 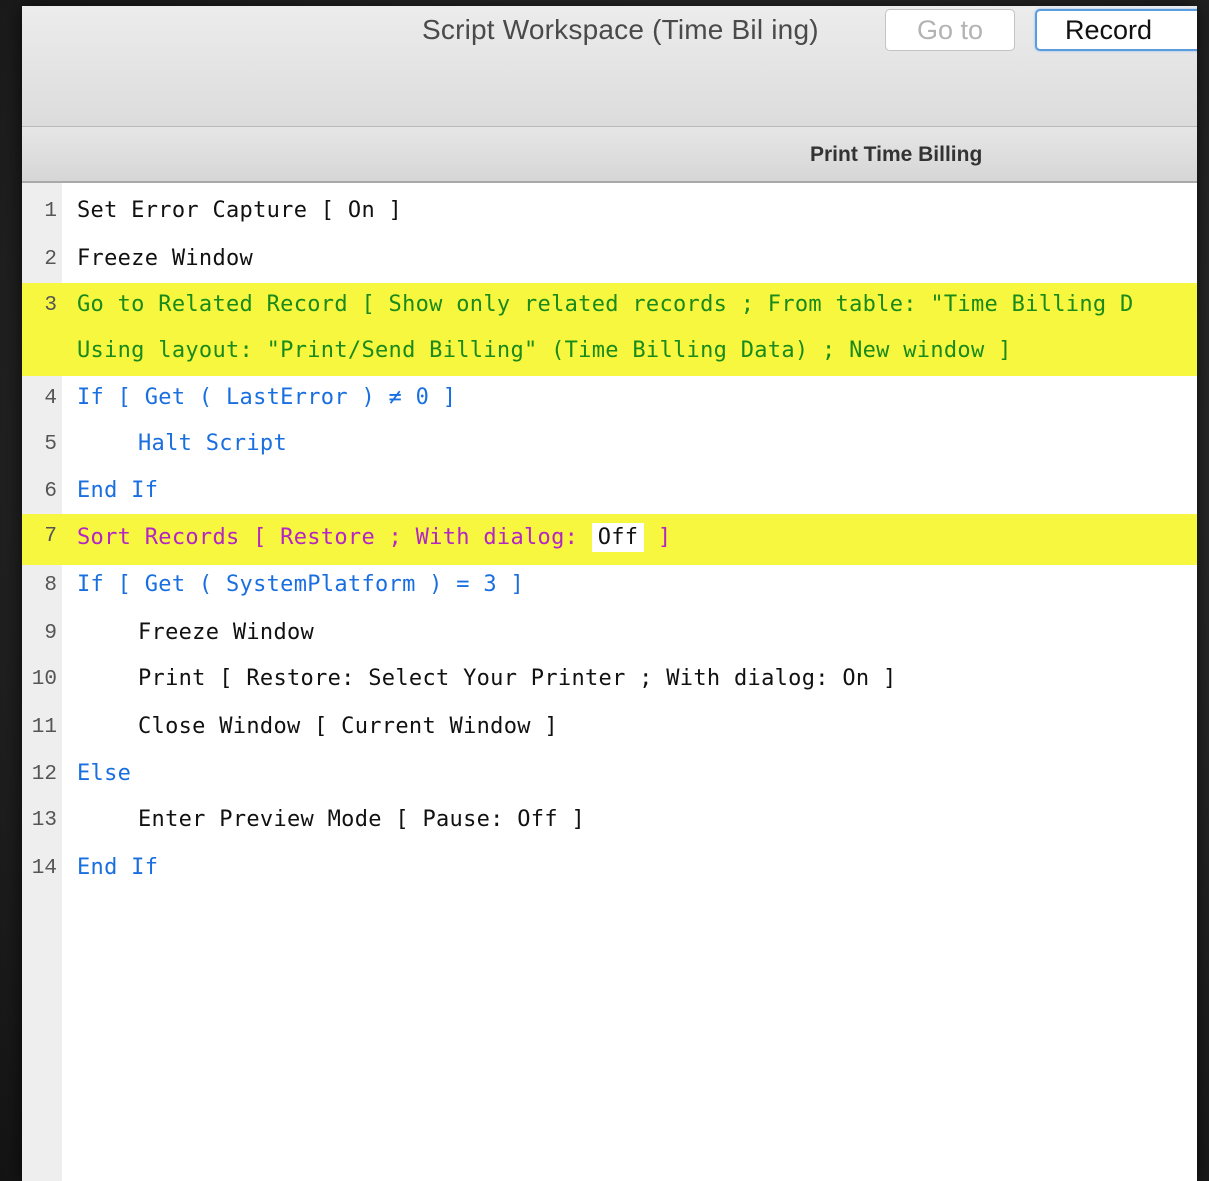 What do you see at coordinates (609, 586) in the screenshot?
I see `script-step-row: 8 If [ Get ( SystemPlatform ) = 3 ]` at bounding box center [609, 586].